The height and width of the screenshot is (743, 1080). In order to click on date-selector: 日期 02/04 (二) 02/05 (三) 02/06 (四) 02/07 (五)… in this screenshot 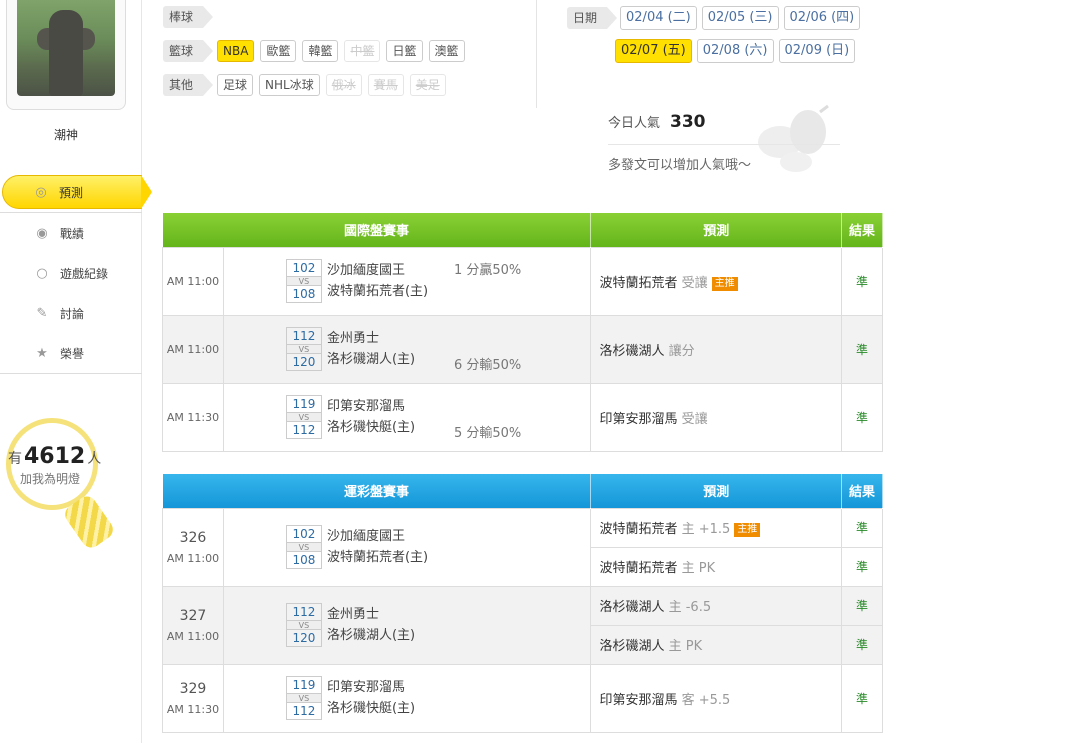, I will do `click(701, 54)`.